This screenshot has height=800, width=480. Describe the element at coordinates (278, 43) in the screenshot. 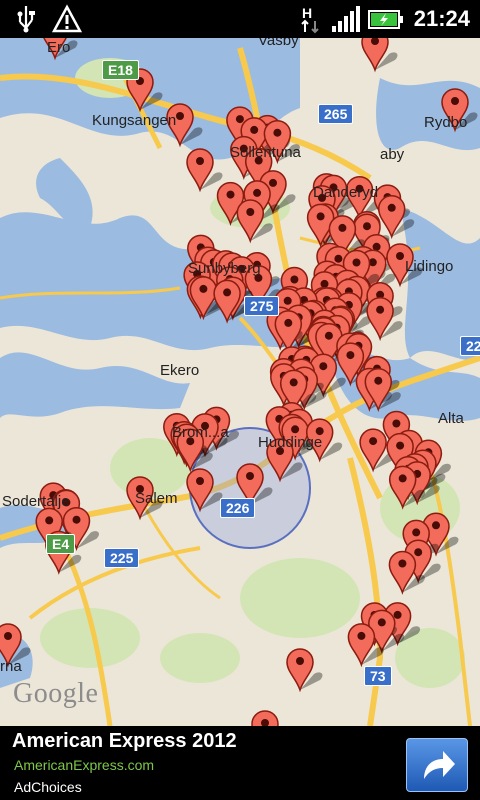

I see `place-label-vasby: Vasby` at that location.